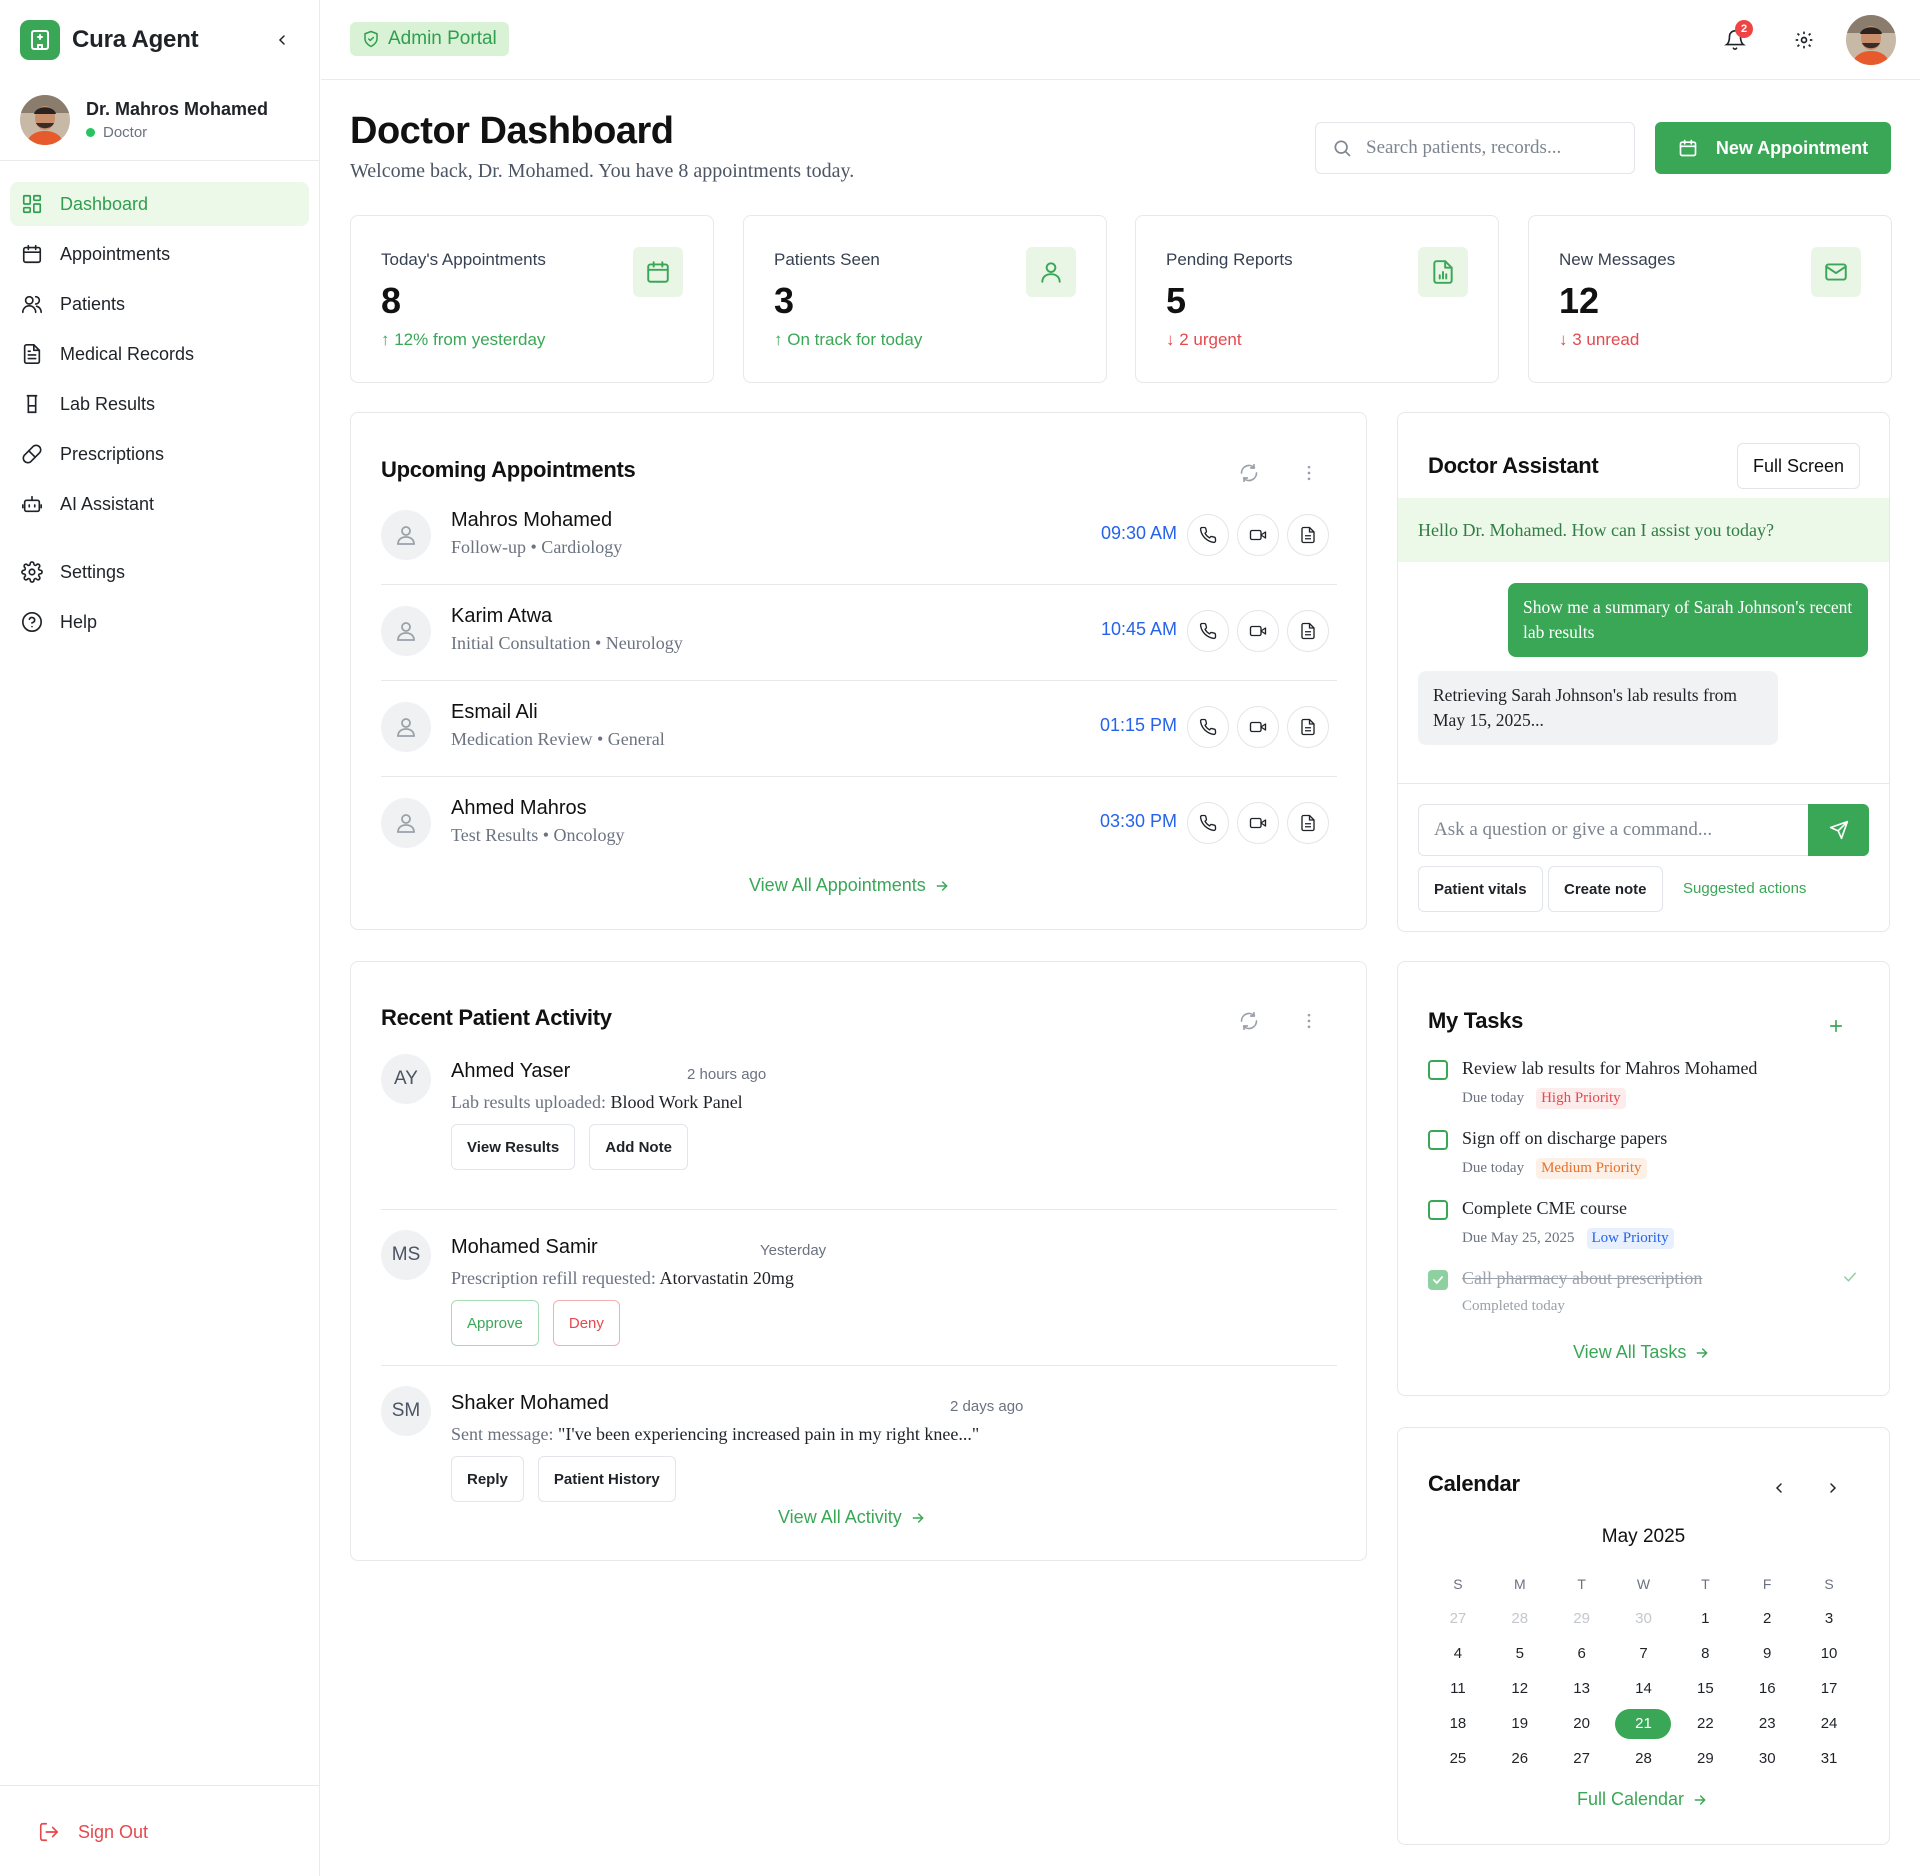  Describe the element at coordinates (1641, 1352) in the screenshot. I see `view-all-tasks-link: View All Tasks` at that location.